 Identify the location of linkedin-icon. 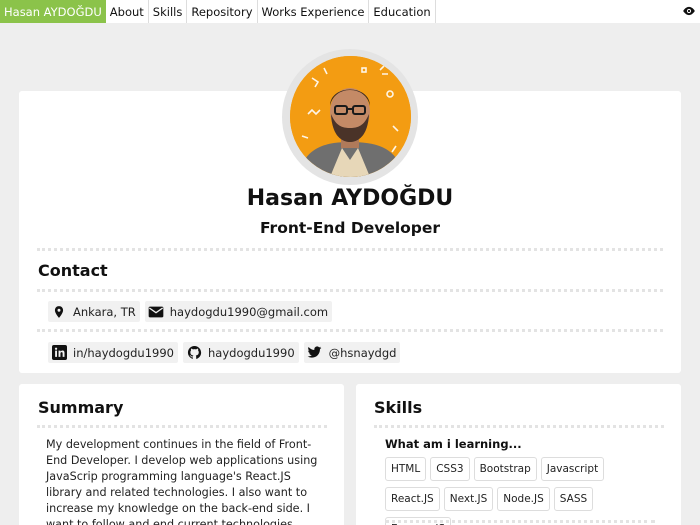
(59, 353).